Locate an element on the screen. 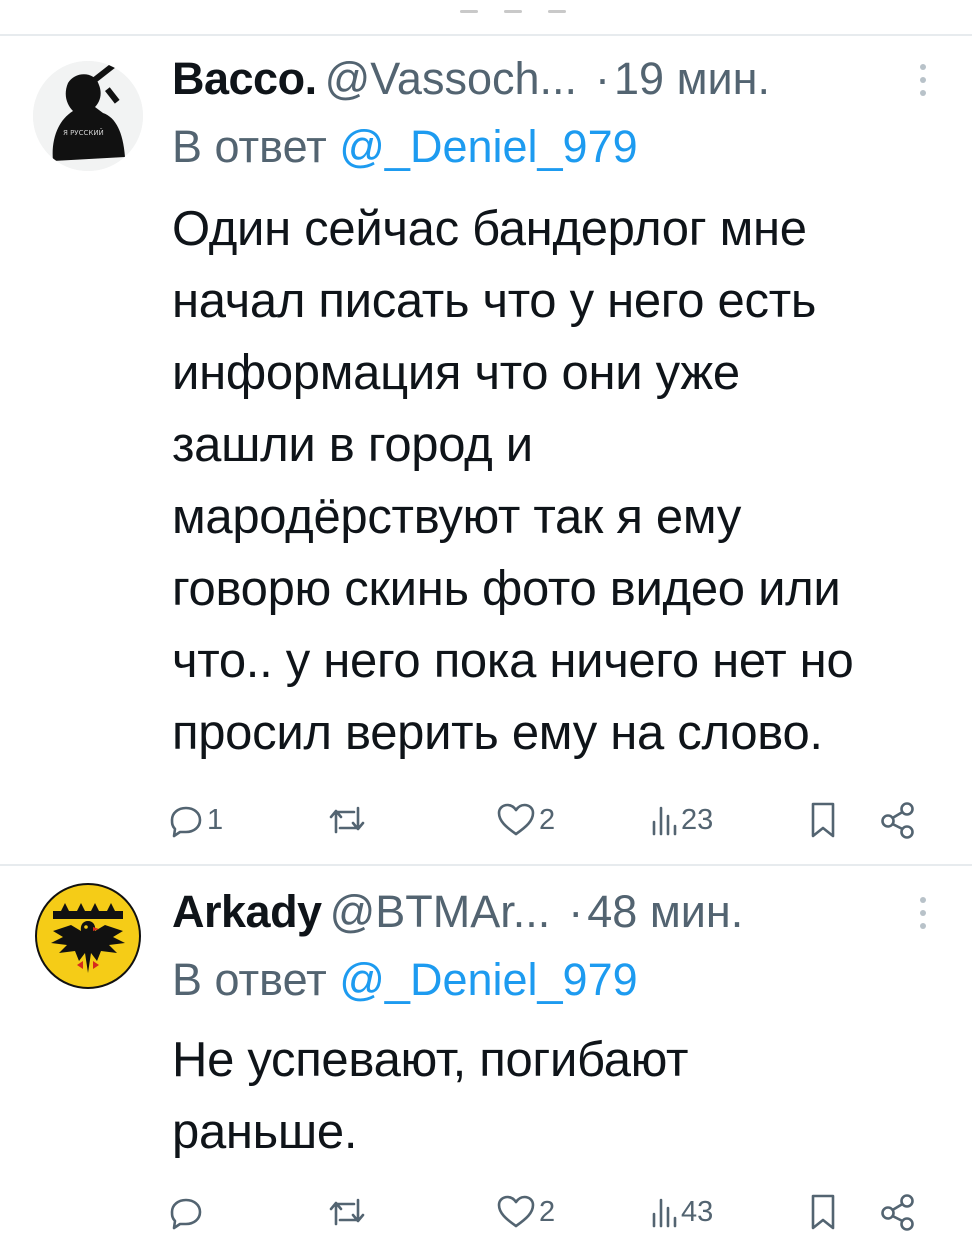 The height and width of the screenshot is (1234, 972). display-name: Arkady is located at coordinates (247, 911).